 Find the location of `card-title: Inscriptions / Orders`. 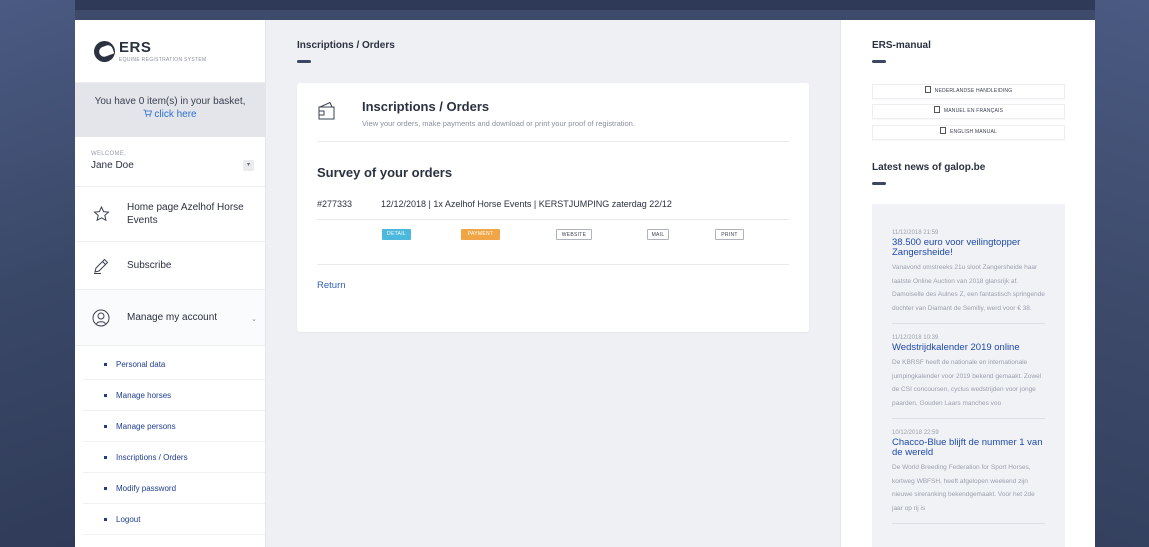

card-title: Inscriptions / Orders is located at coordinates (426, 106).